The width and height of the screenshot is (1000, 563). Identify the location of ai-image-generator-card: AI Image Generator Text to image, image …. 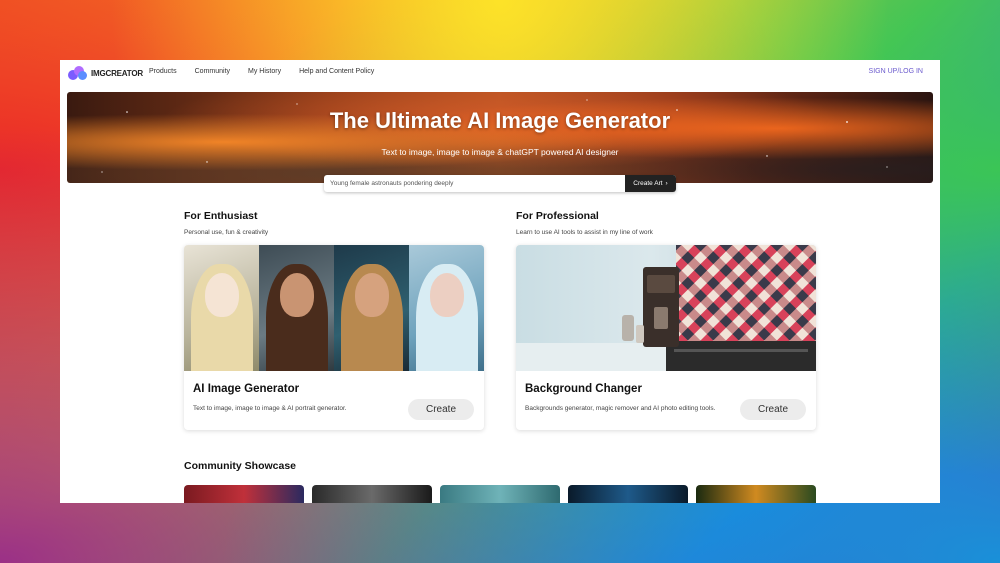
(334, 337).